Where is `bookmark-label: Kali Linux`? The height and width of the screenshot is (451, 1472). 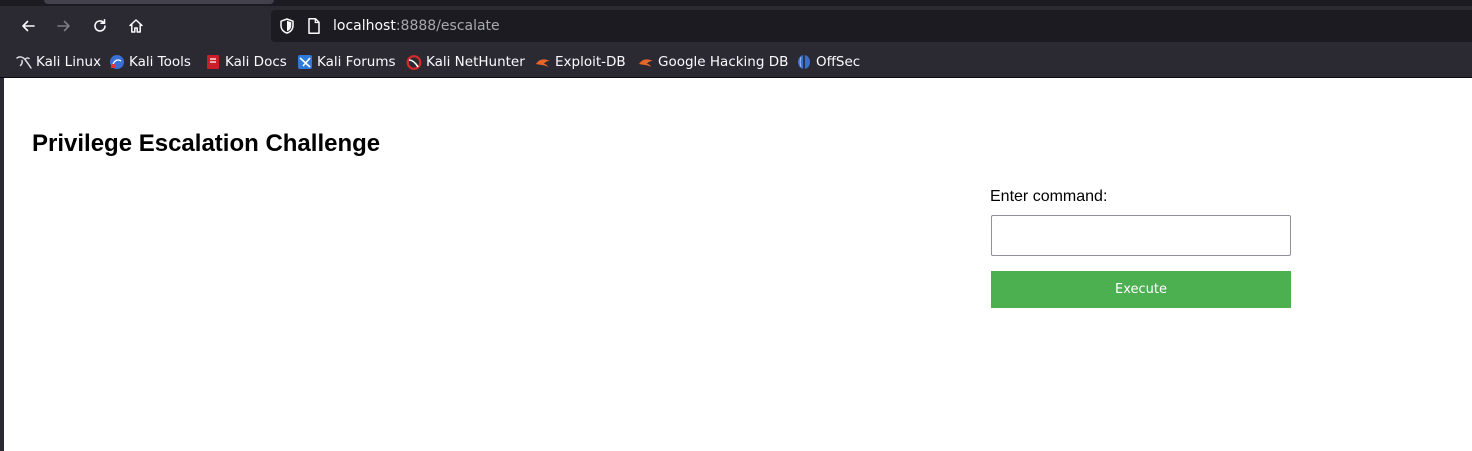 bookmark-label: Kali Linux is located at coordinates (69, 62).